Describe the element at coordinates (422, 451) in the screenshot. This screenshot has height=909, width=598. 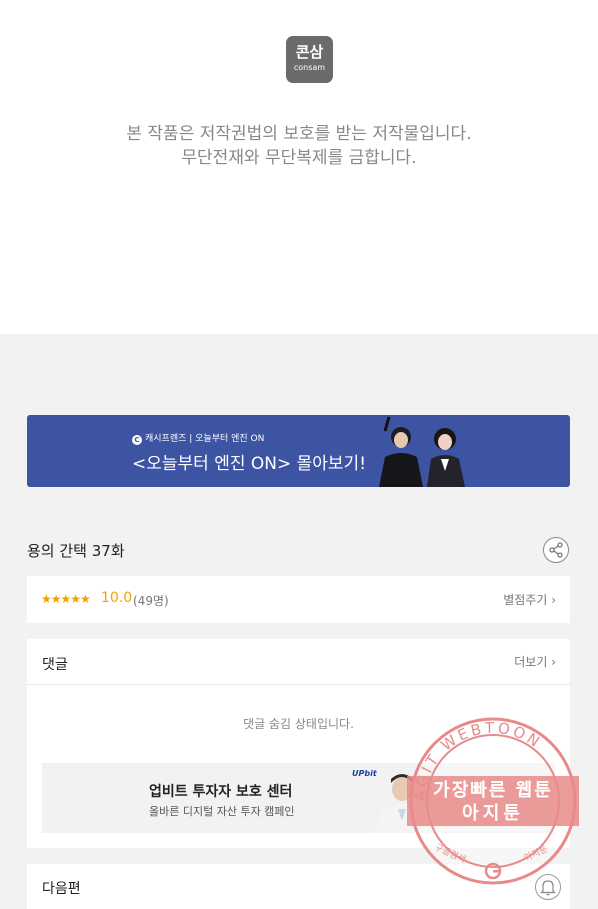
I see `banner-characters-image` at that location.